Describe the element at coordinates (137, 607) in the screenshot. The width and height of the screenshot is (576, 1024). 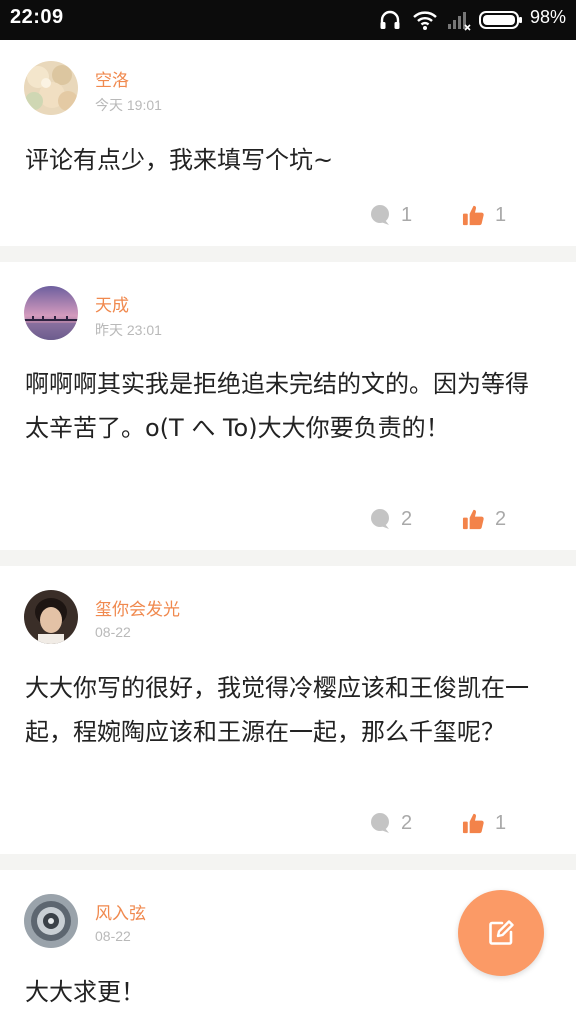
I see `username: 玺你会发光` at that location.